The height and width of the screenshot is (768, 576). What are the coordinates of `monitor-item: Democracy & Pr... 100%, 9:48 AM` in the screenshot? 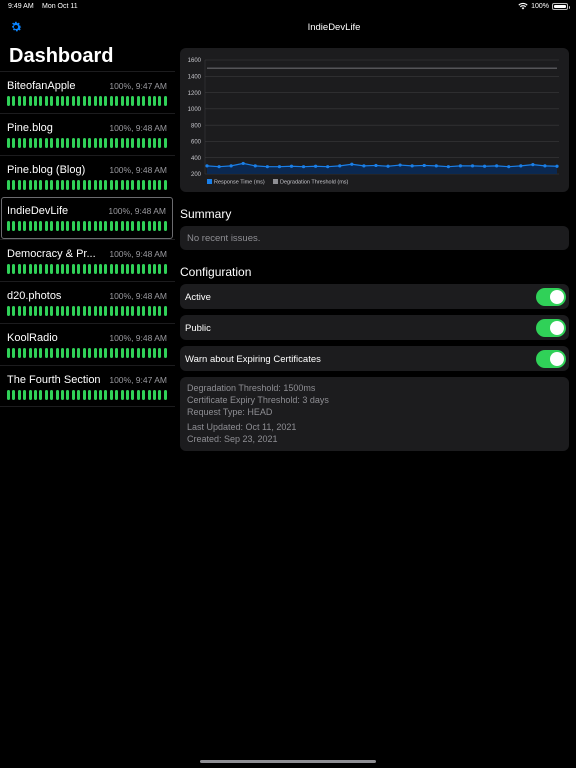 It's located at (87, 260).